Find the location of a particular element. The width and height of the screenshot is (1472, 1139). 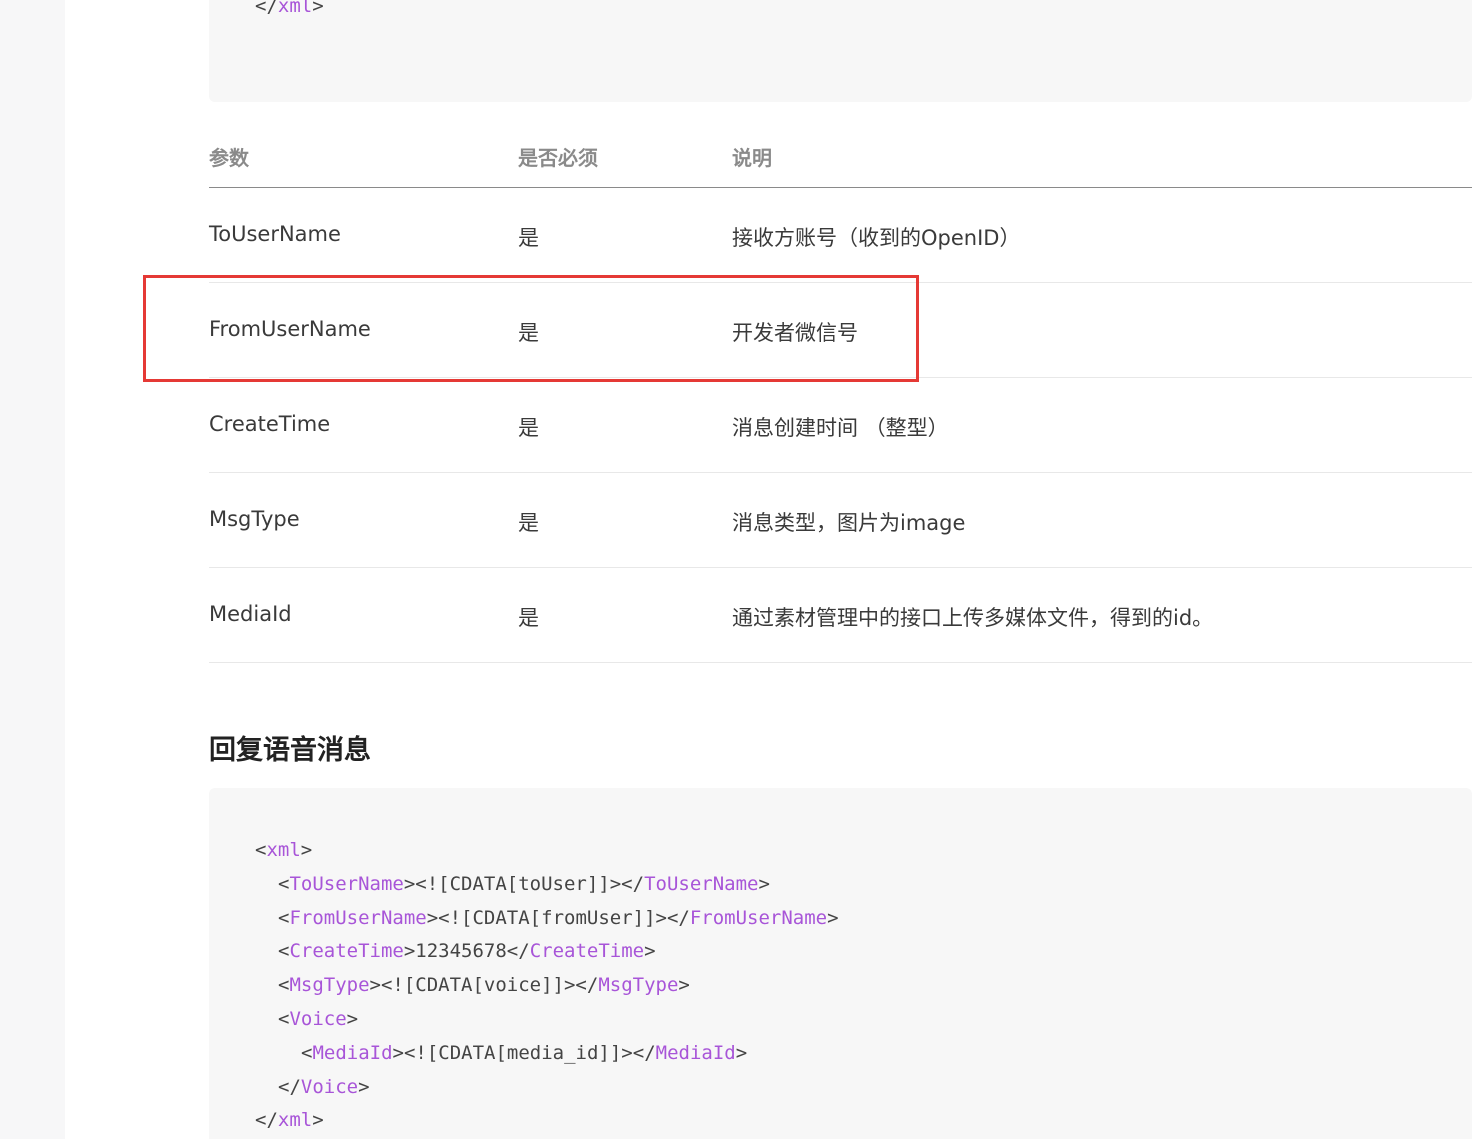

table-header: 参数 是否必须 说明 is located at coordinates (840, 156).